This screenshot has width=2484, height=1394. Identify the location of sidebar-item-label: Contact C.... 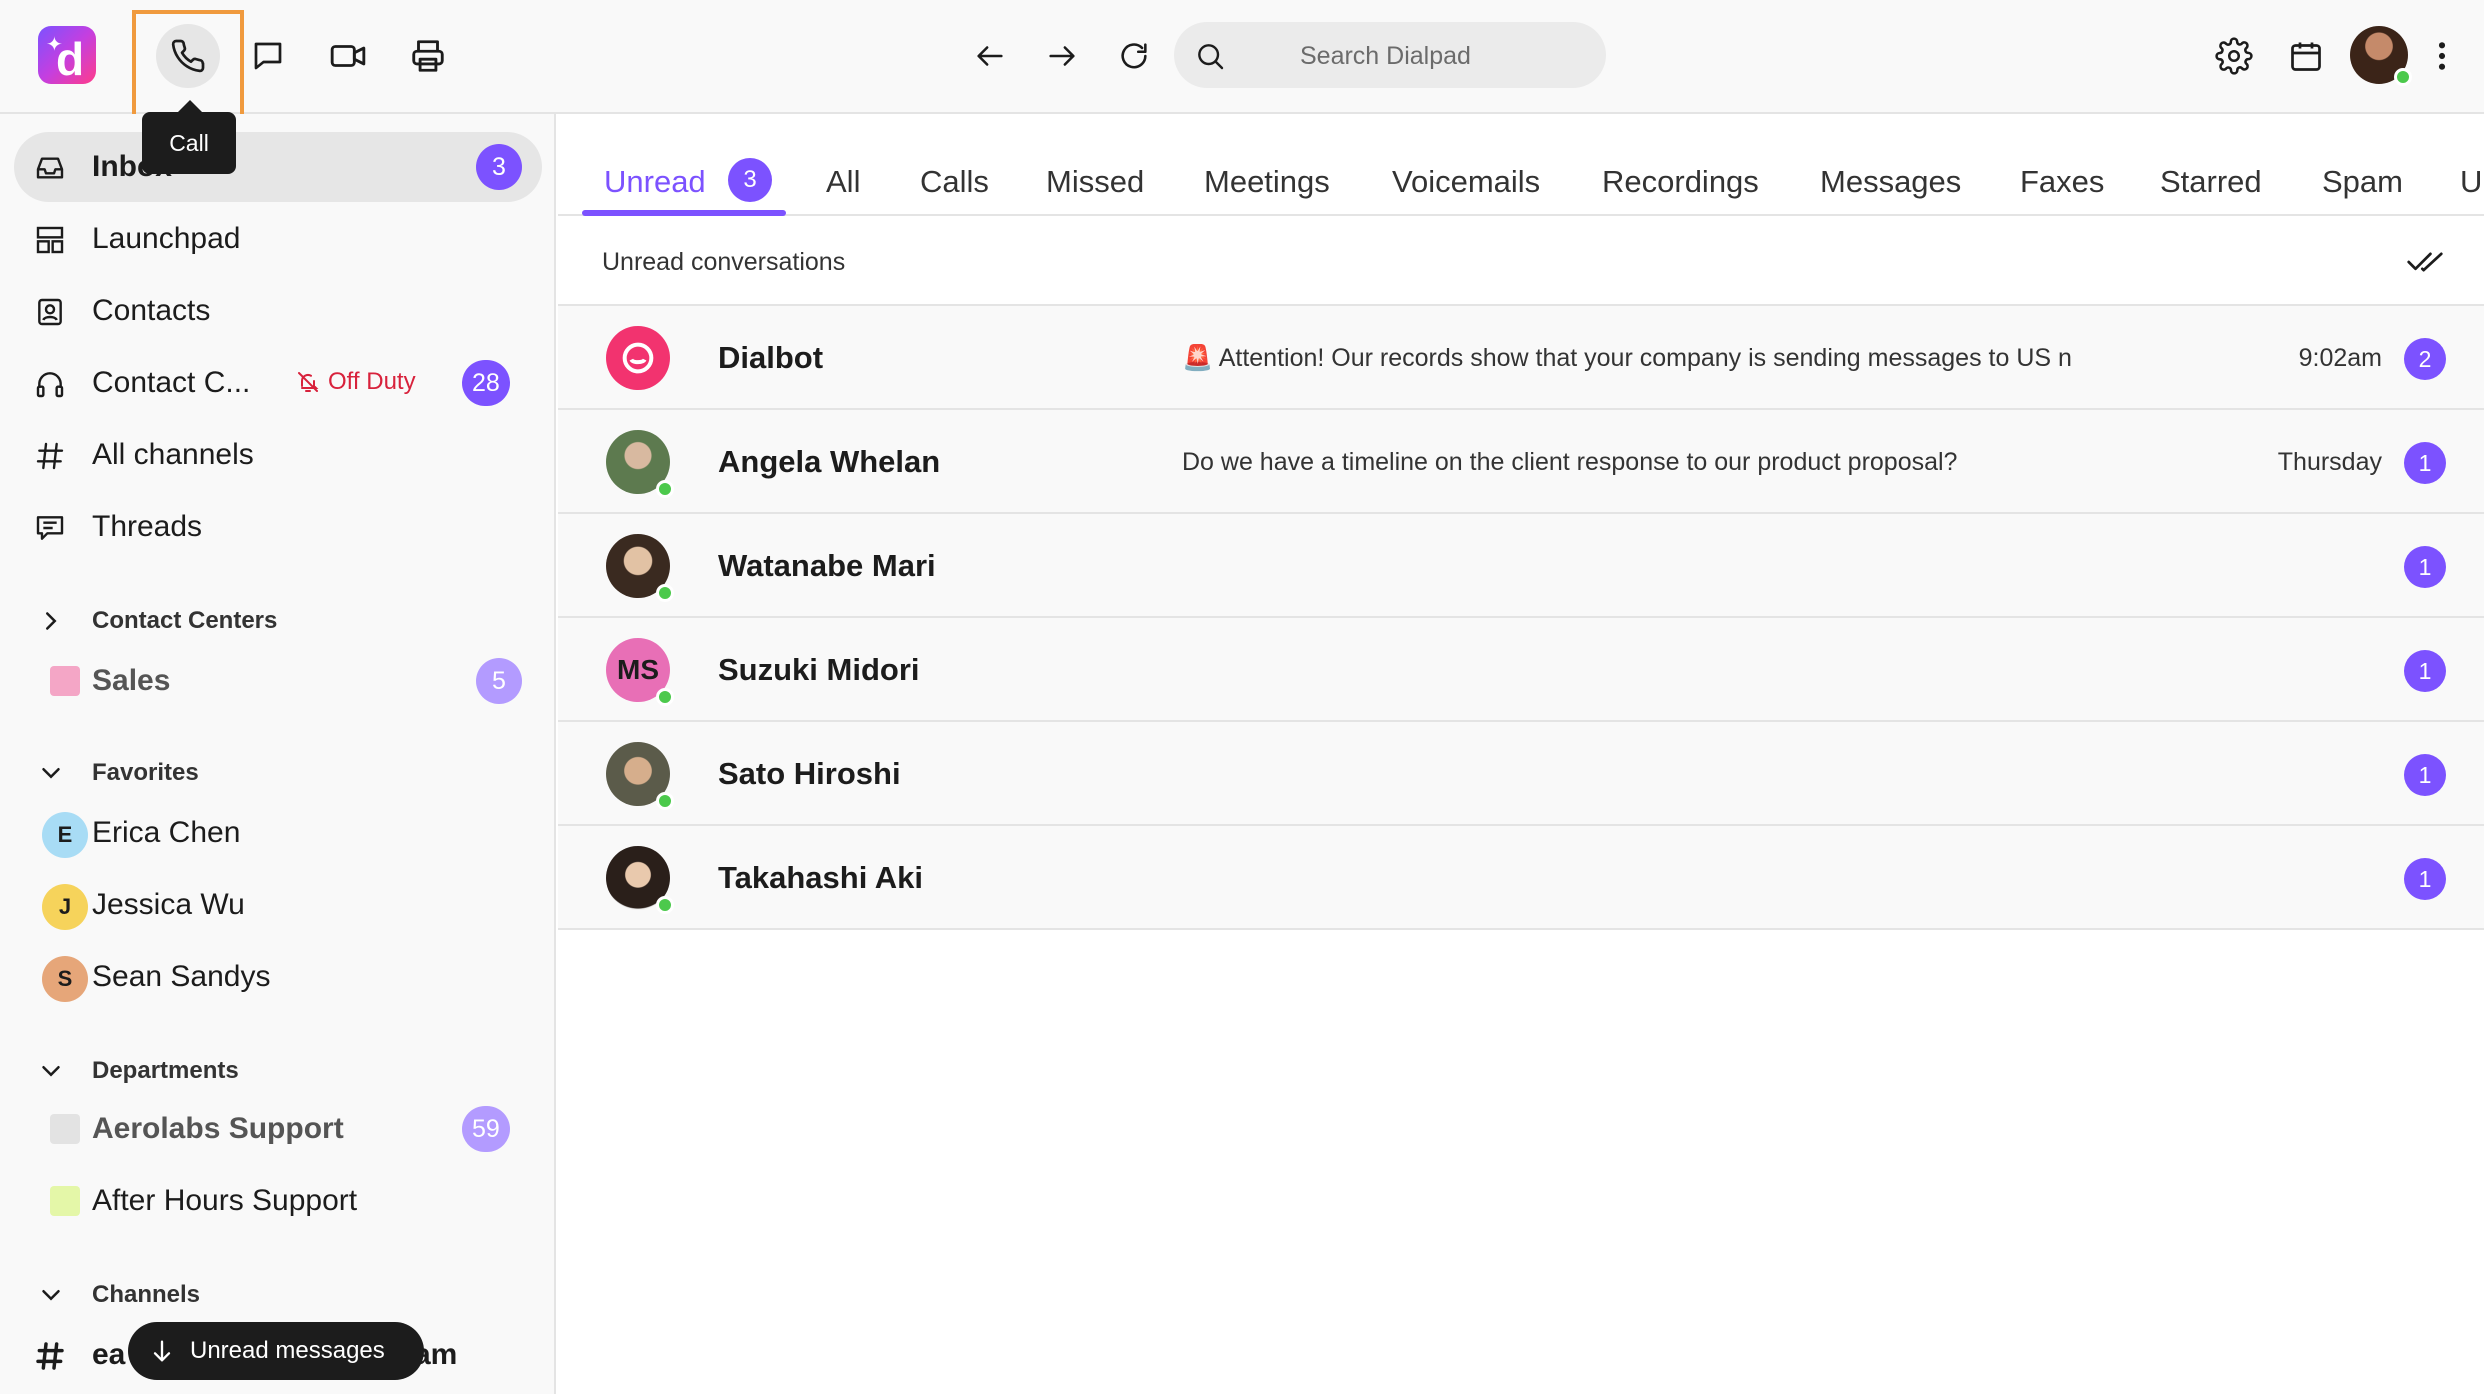
(171, 382).